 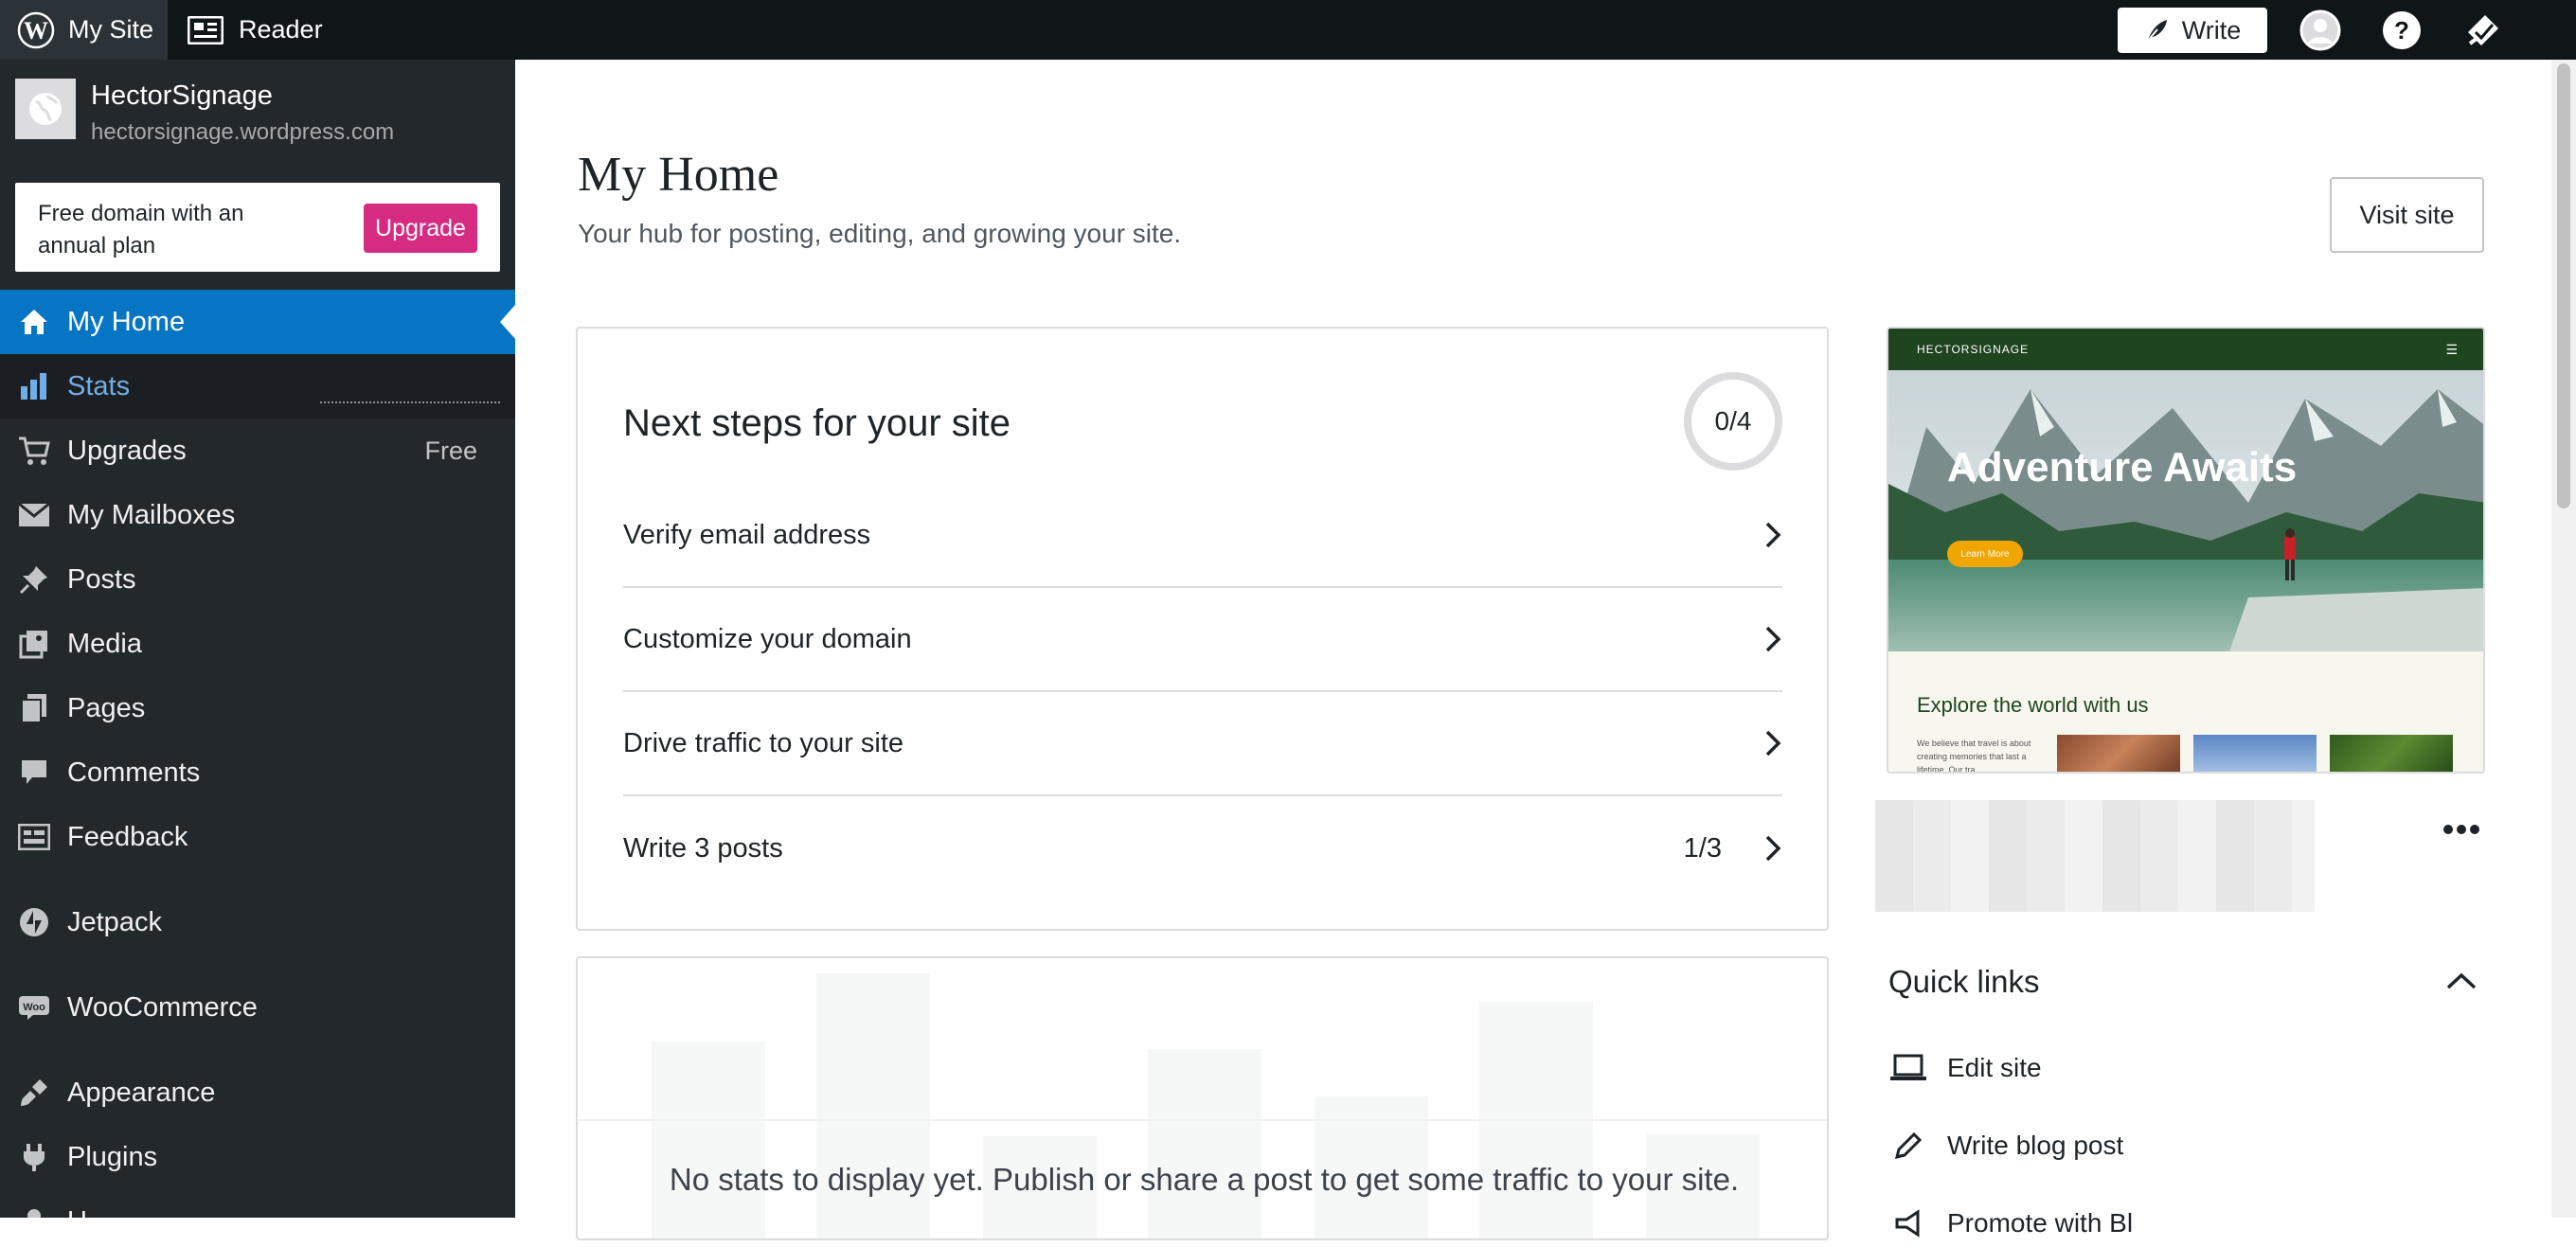 I want to click on sidebar-item-jetpack: Jetpack, so click(x=257, y=922).